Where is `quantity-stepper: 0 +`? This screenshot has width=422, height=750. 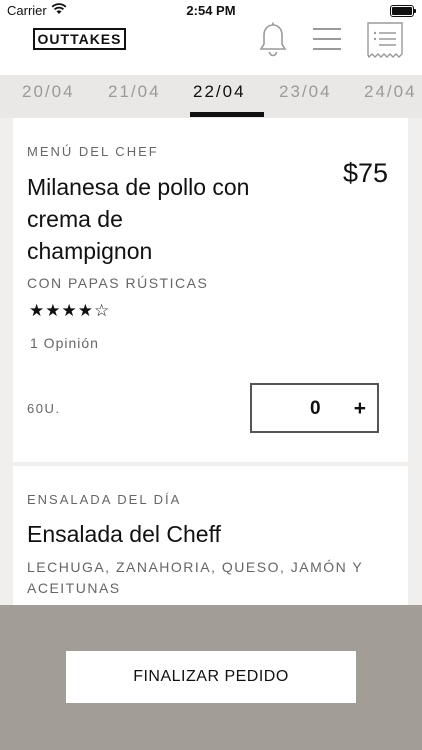 quantity-stepper: 0 + is located at coordinates (314, 408).